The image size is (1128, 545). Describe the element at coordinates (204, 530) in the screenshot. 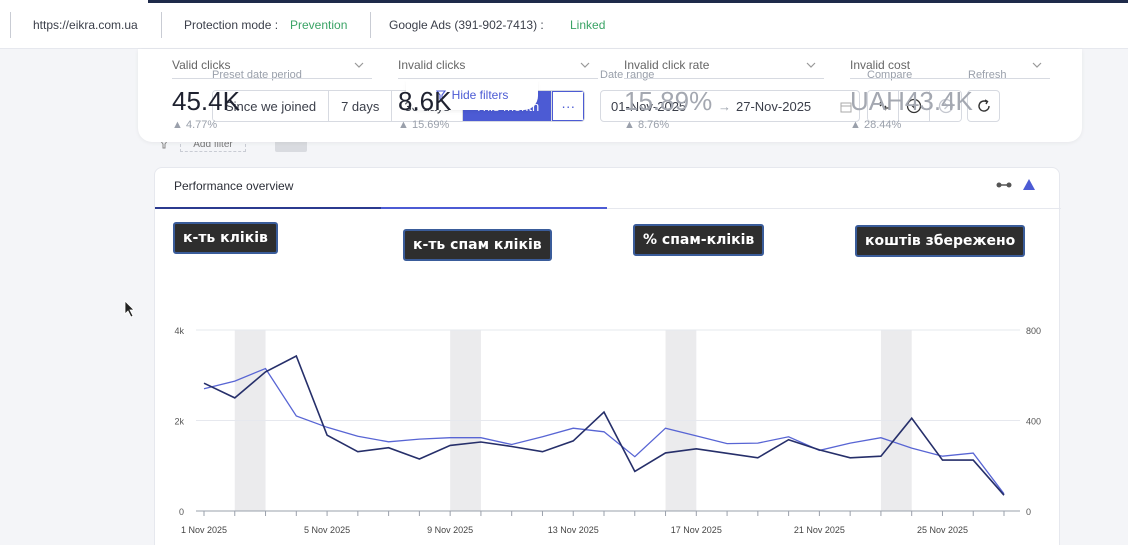

I see `x-tick-label: 1 Nov 2025` at that location.